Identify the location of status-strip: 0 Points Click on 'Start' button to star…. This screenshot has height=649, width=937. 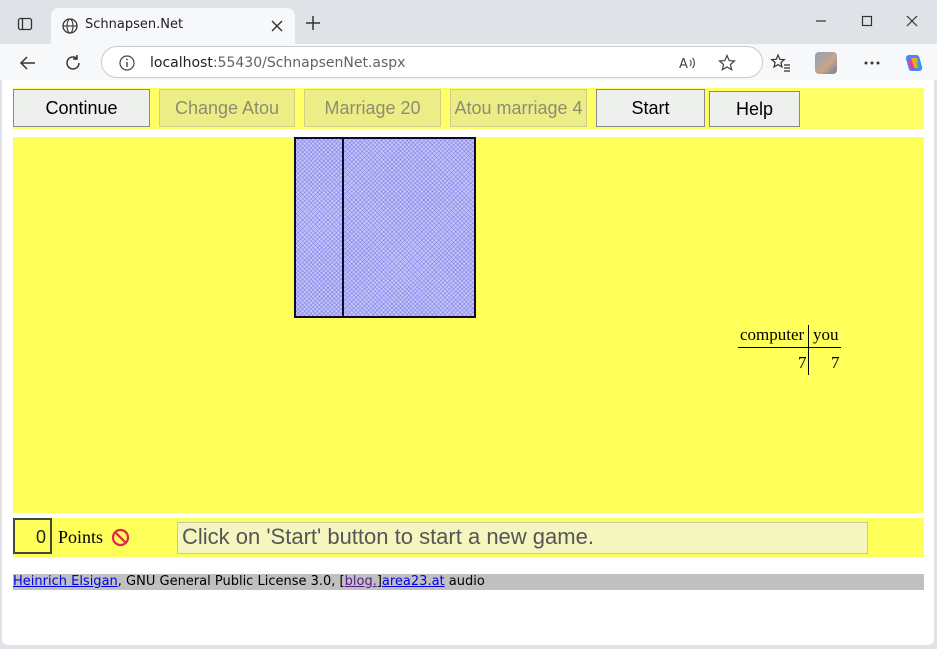
(468, 537).